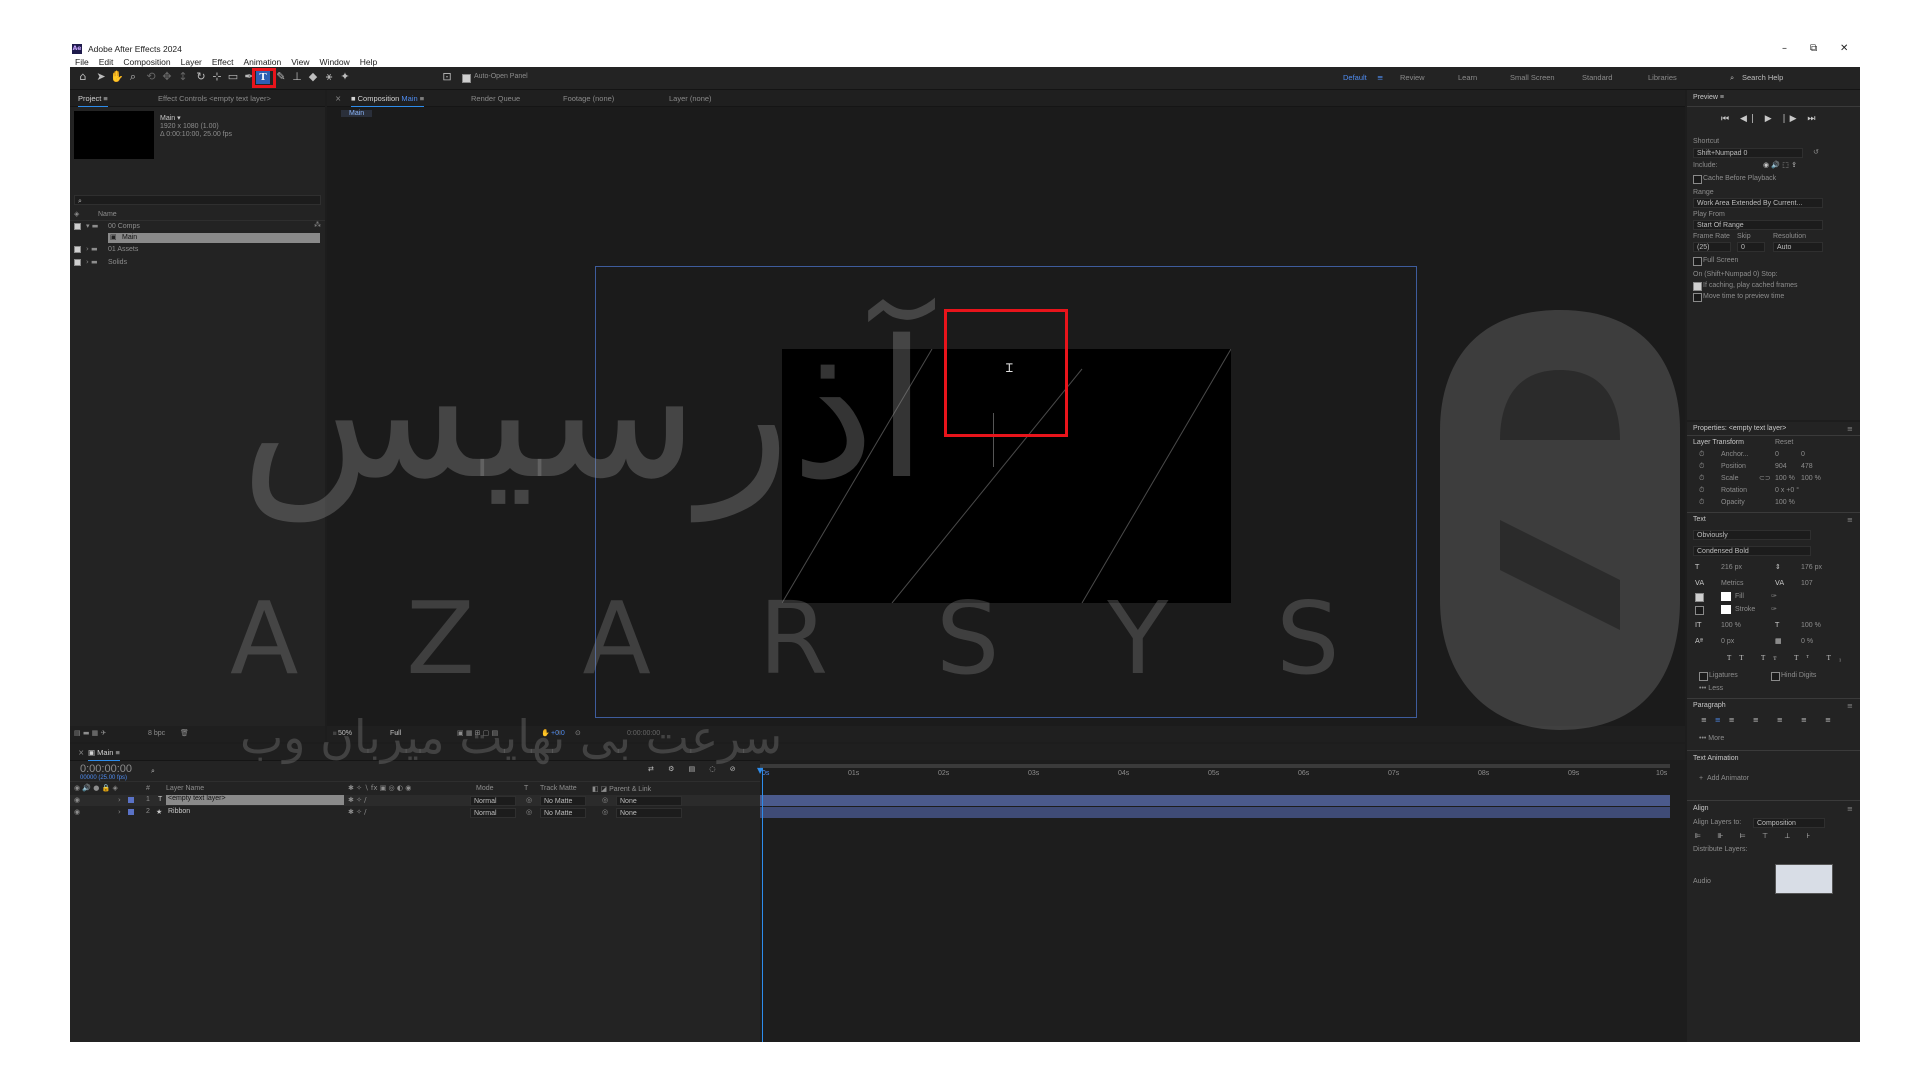 This screenshot has width=1920, height=1080. Describe the element at coordinates (1850, 520) in the screenshot. I see `text-section-menu-icon: ≡` at that location.